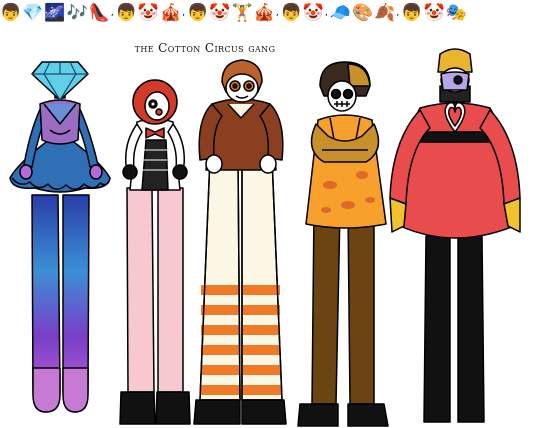  I want to click on pink-leg-right, so click(170, 290).